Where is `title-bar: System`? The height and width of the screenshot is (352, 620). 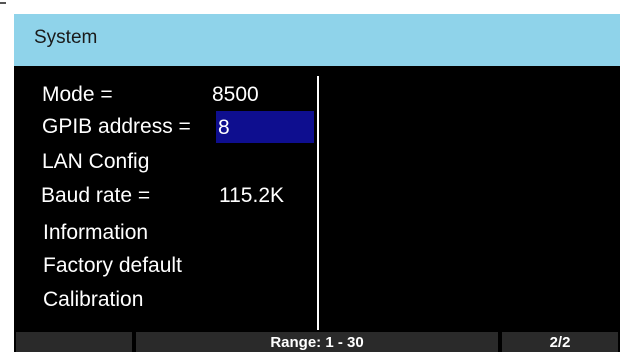 title-bar: System is located at coordinates (317, 40).